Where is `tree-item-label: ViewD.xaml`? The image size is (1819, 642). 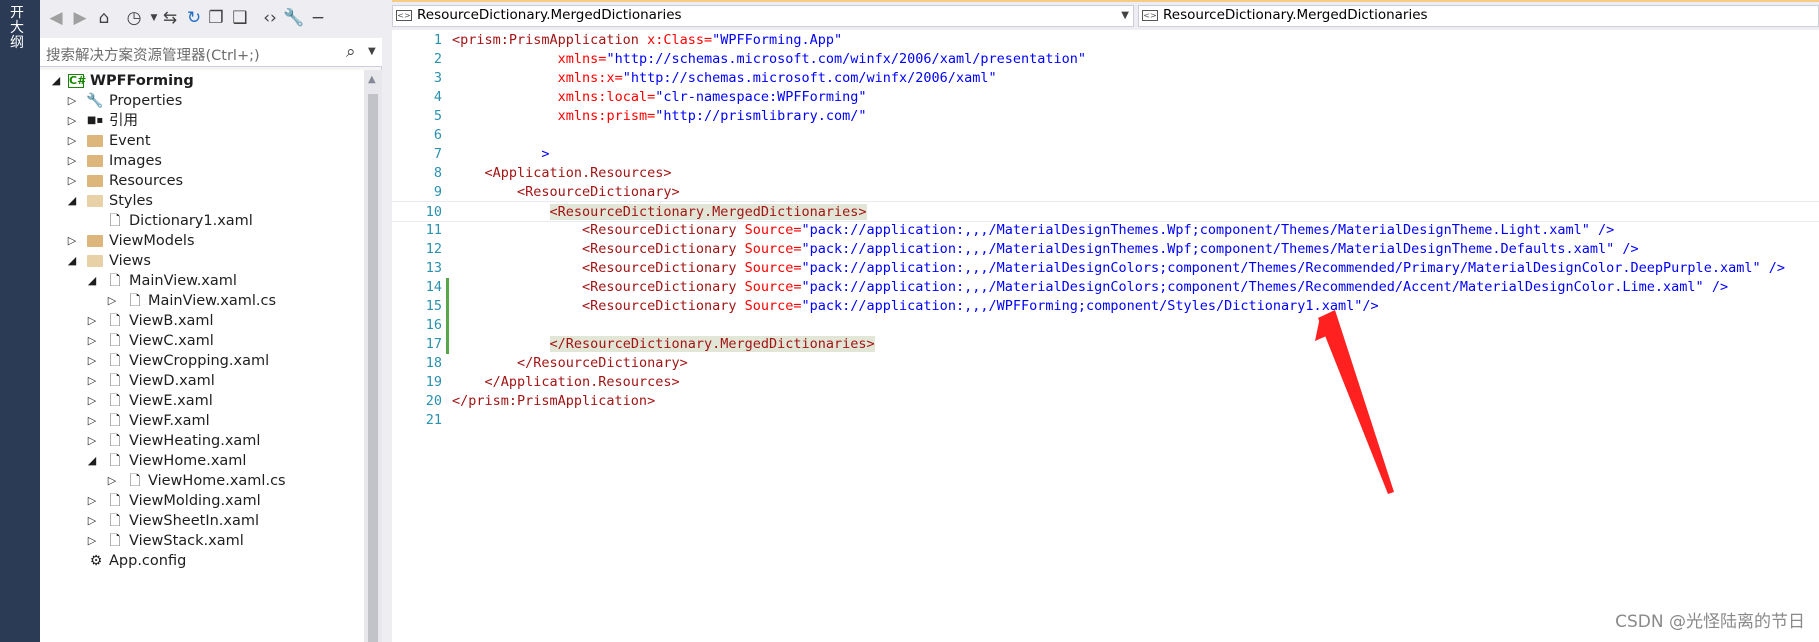
tree-item-label: ViewD.xaml is located at coordinates (172, 381).